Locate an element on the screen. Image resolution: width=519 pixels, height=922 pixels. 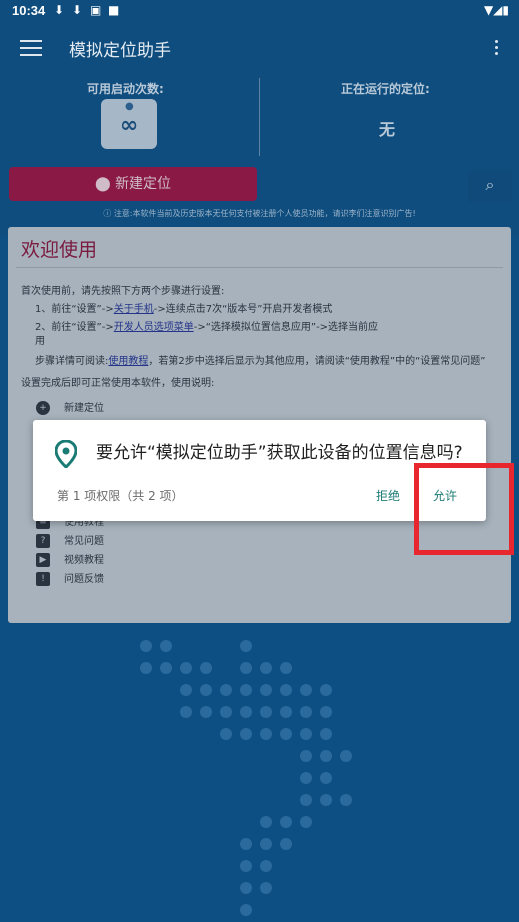
signal-battery-icons: ▼◢▮ is located at coordinates (496, 10).